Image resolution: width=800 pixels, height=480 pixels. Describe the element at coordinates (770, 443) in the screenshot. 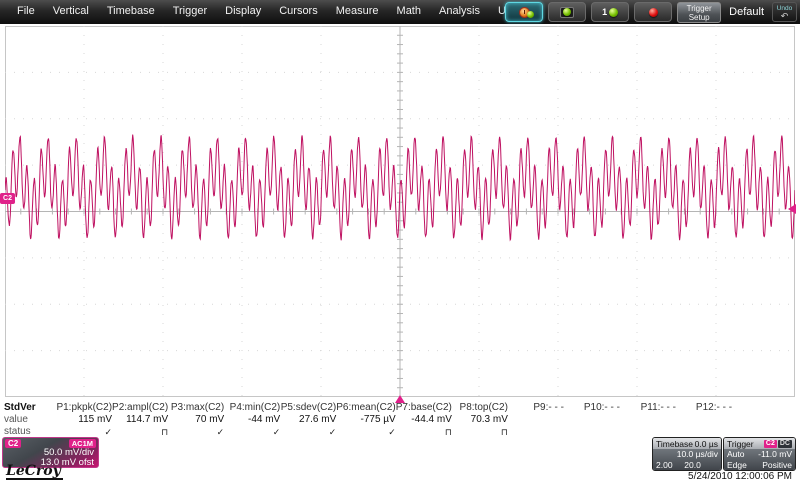

I see `trigger-source-badge: C2` at that location.